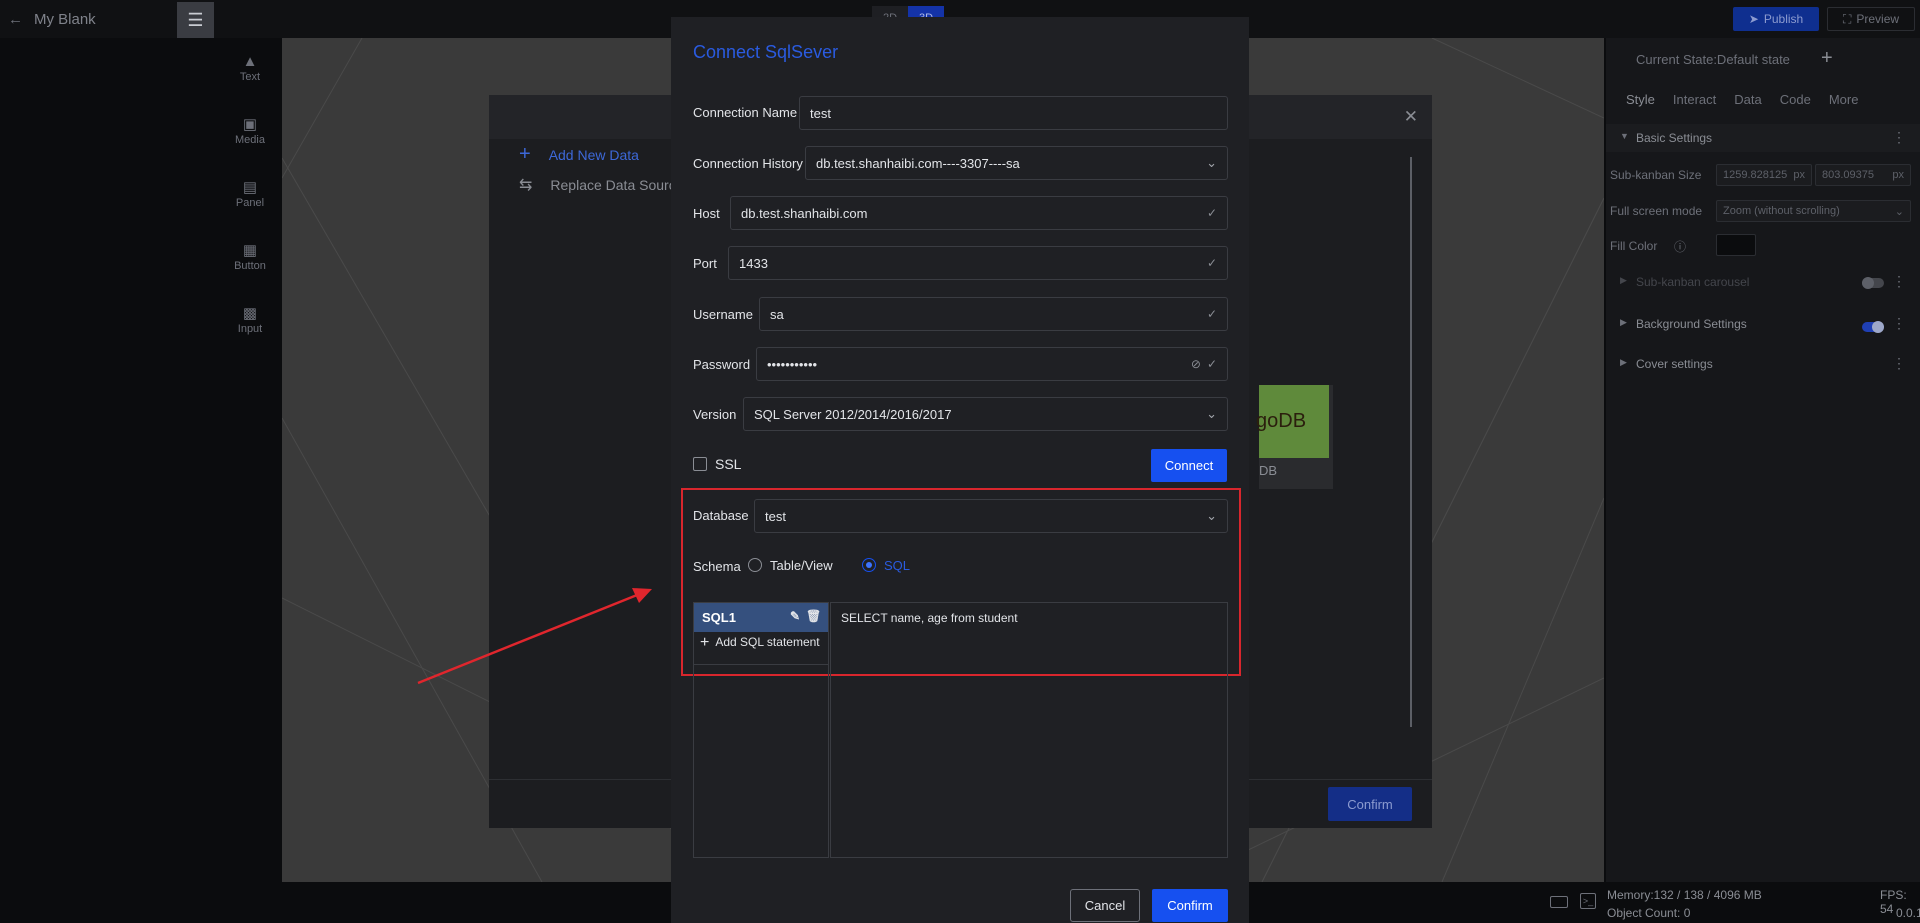  I want to click on media-icon: ▣, so click(250, 124).